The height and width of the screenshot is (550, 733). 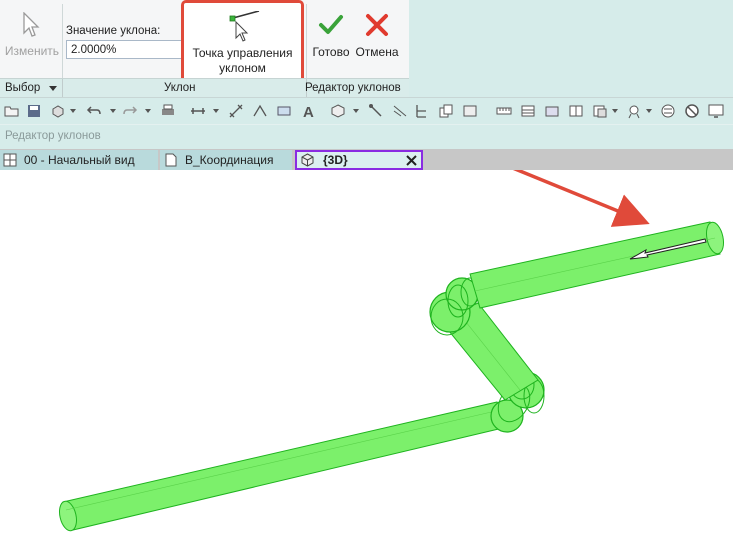 I want to click on ruler-icon, so click(x=504, y=111).